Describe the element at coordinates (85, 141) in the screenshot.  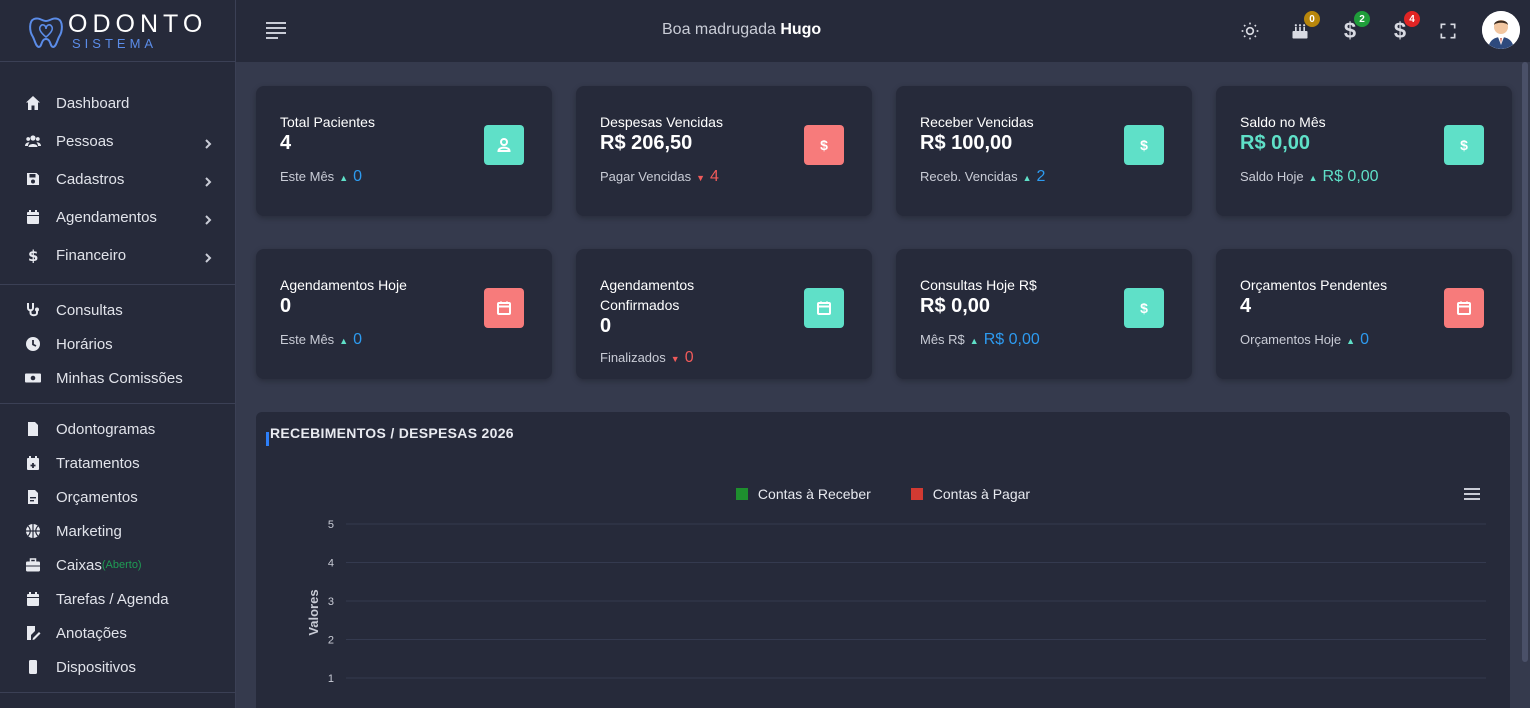
I see `sidebar-item-label: Pessoas` at that location.